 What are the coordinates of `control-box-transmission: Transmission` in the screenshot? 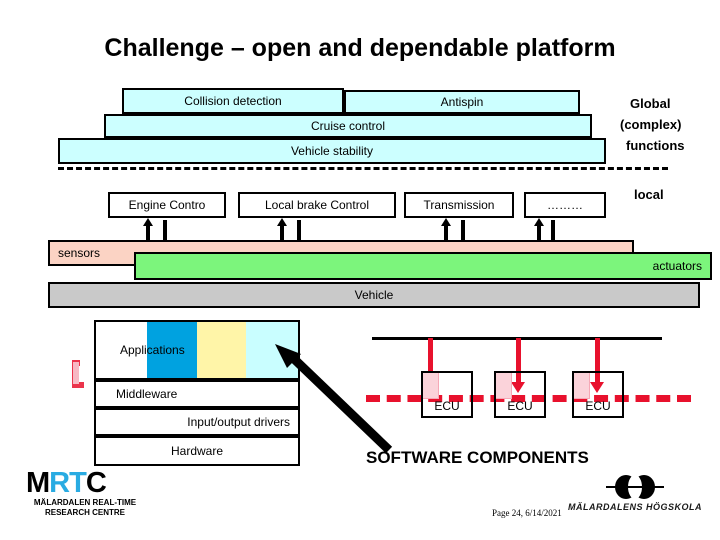 It's located at (459, 205).